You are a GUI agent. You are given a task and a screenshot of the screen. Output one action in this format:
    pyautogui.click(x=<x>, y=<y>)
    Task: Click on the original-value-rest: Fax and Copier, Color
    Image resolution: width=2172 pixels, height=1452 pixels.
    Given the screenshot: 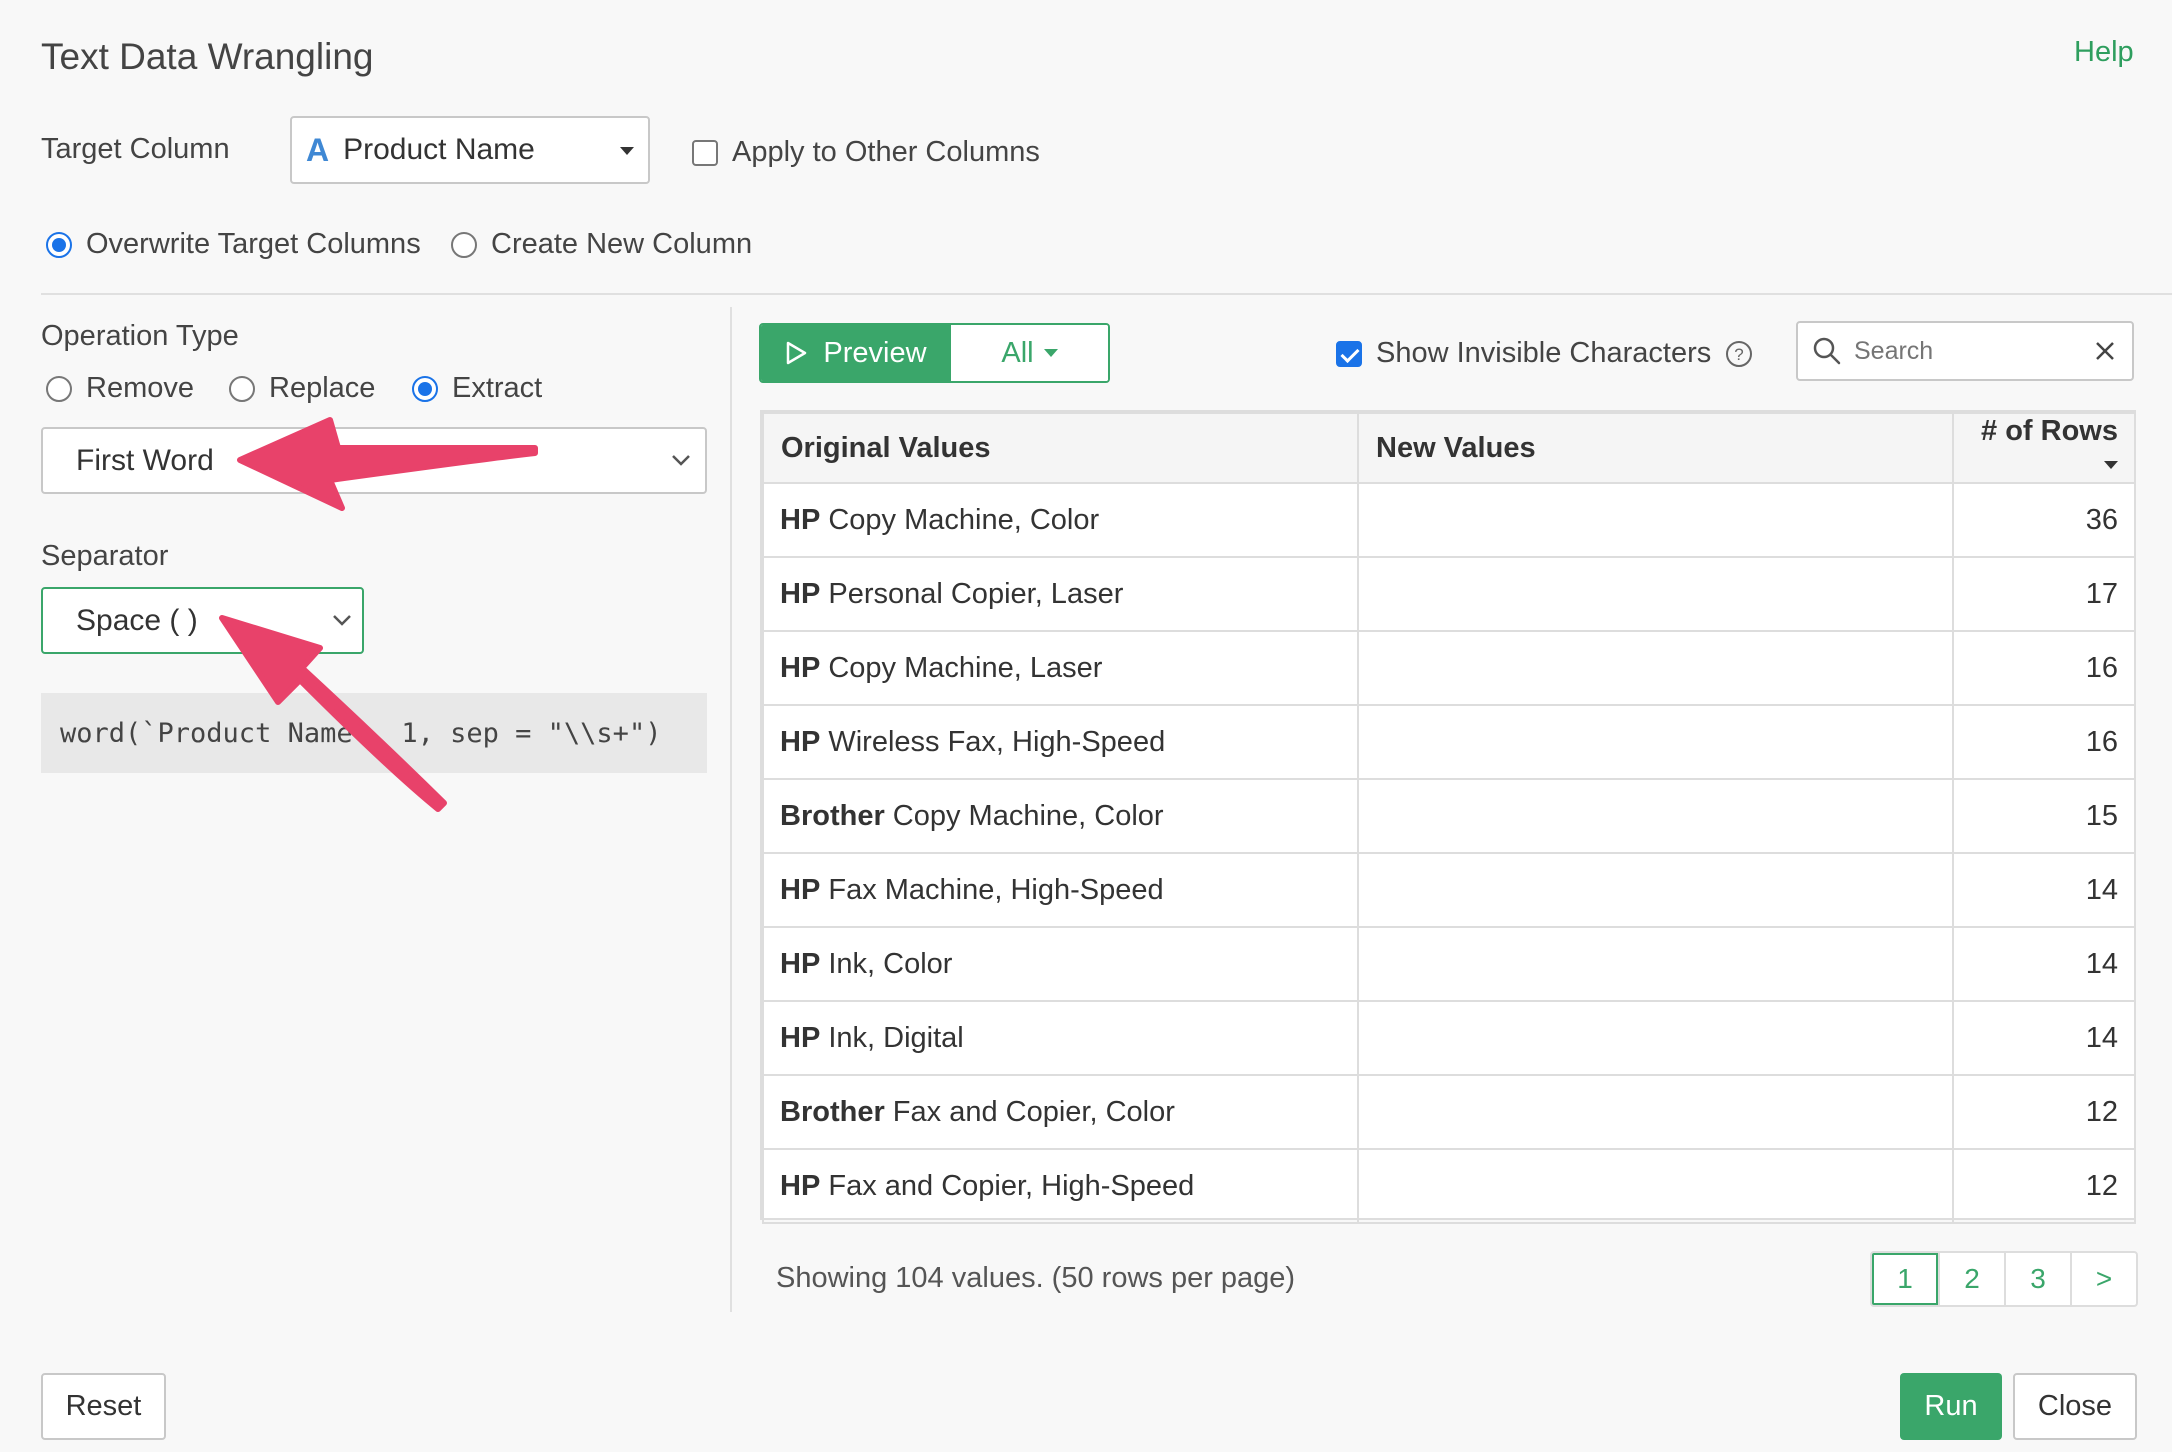 What is the action you would take?
    pyautogui.click(x=1029, y=1111)
    